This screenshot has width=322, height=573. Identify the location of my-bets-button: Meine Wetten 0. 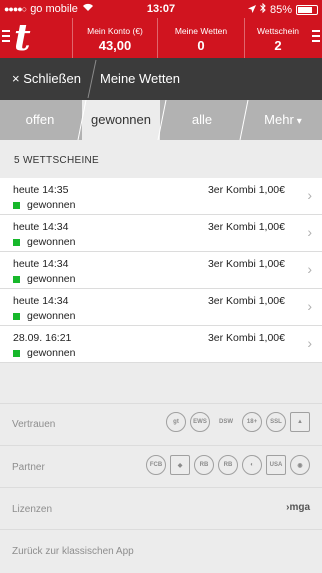
(200, 38).